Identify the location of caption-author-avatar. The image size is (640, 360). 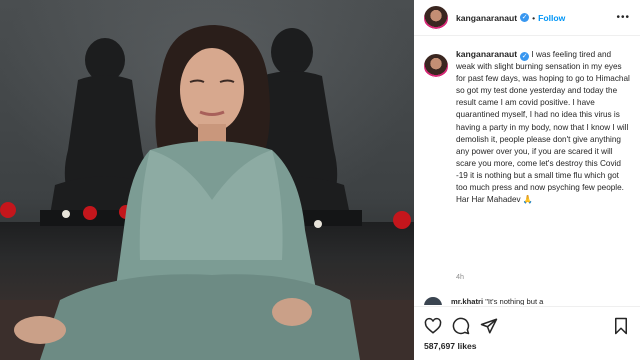
(436, 66).